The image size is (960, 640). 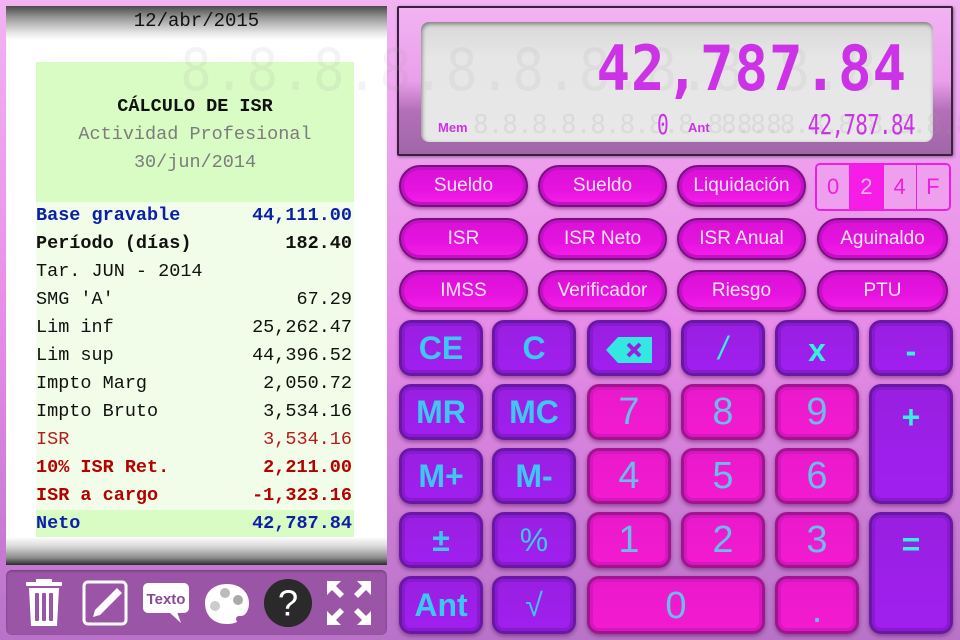 I want to click on memory-add-key: M+, so click(x=441, y=476).